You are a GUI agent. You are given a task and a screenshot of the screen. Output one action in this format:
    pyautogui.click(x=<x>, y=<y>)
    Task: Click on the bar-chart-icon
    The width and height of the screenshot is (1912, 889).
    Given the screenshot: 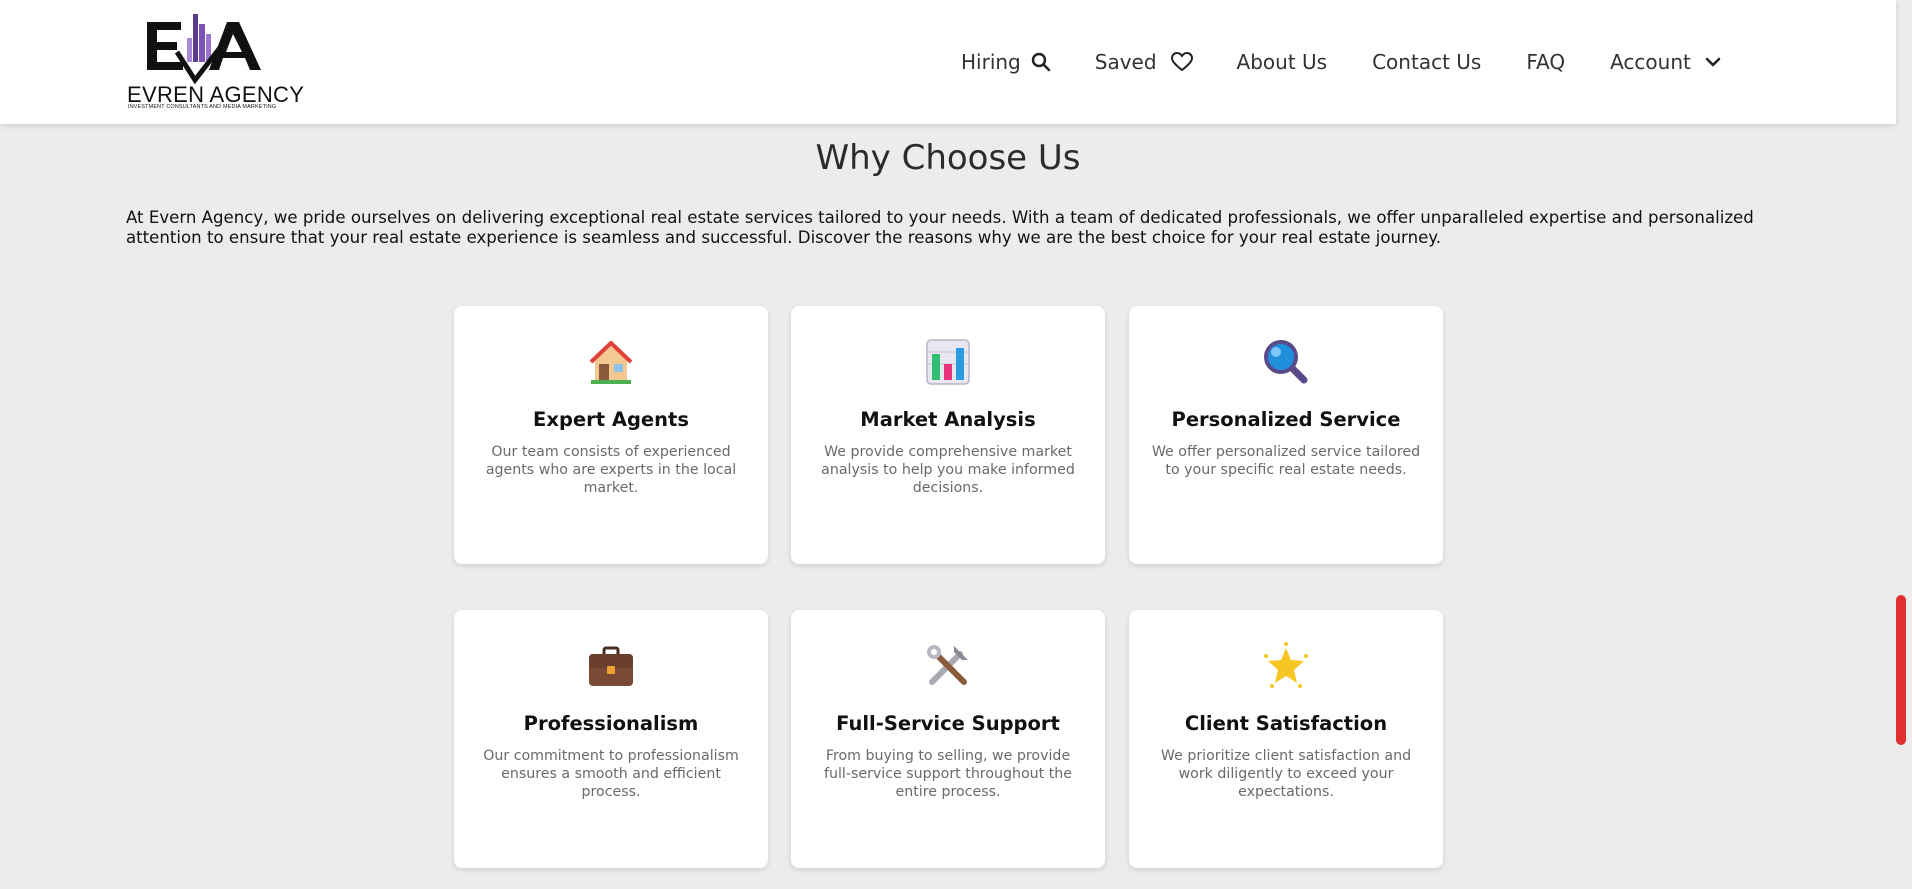 What is the action you would take?
    pyautogui.click(x=948, y=363)
    